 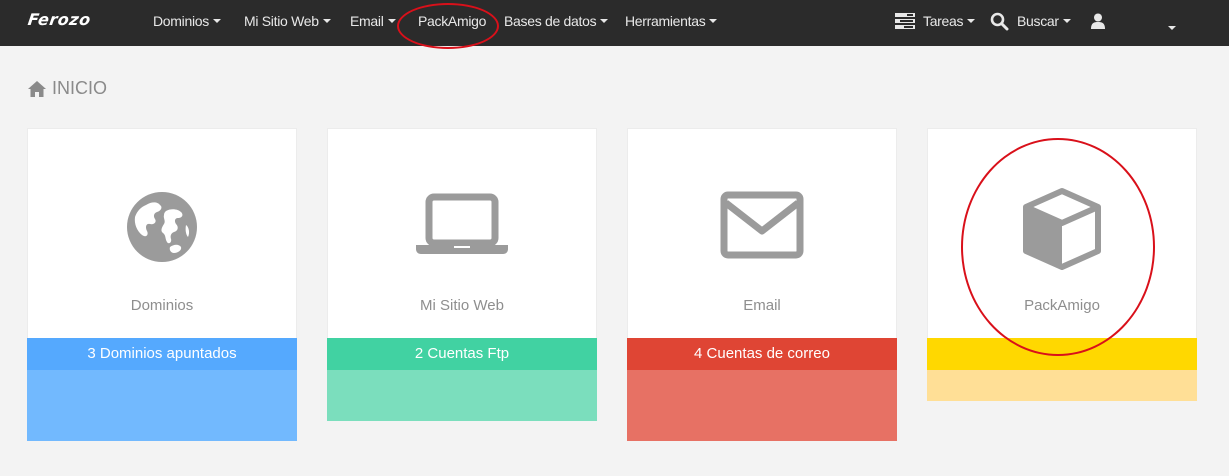 I want to click on card-mi-sitio-web-footer, so click(x=462, y=395).